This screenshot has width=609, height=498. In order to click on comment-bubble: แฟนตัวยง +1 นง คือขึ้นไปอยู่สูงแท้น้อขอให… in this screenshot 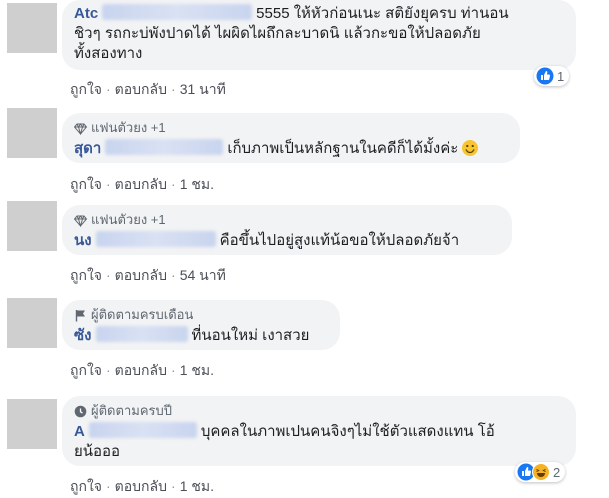, I will do `click(287, 230)`.